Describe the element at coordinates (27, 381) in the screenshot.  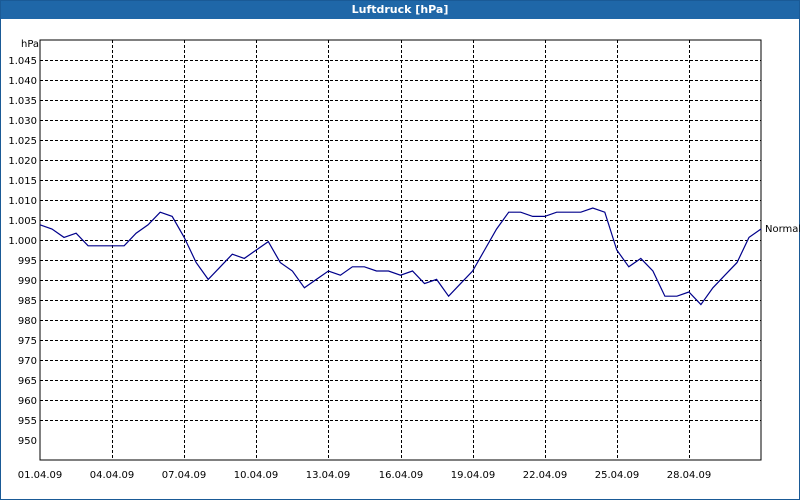
I see `y-tick-label: 965` at that location.